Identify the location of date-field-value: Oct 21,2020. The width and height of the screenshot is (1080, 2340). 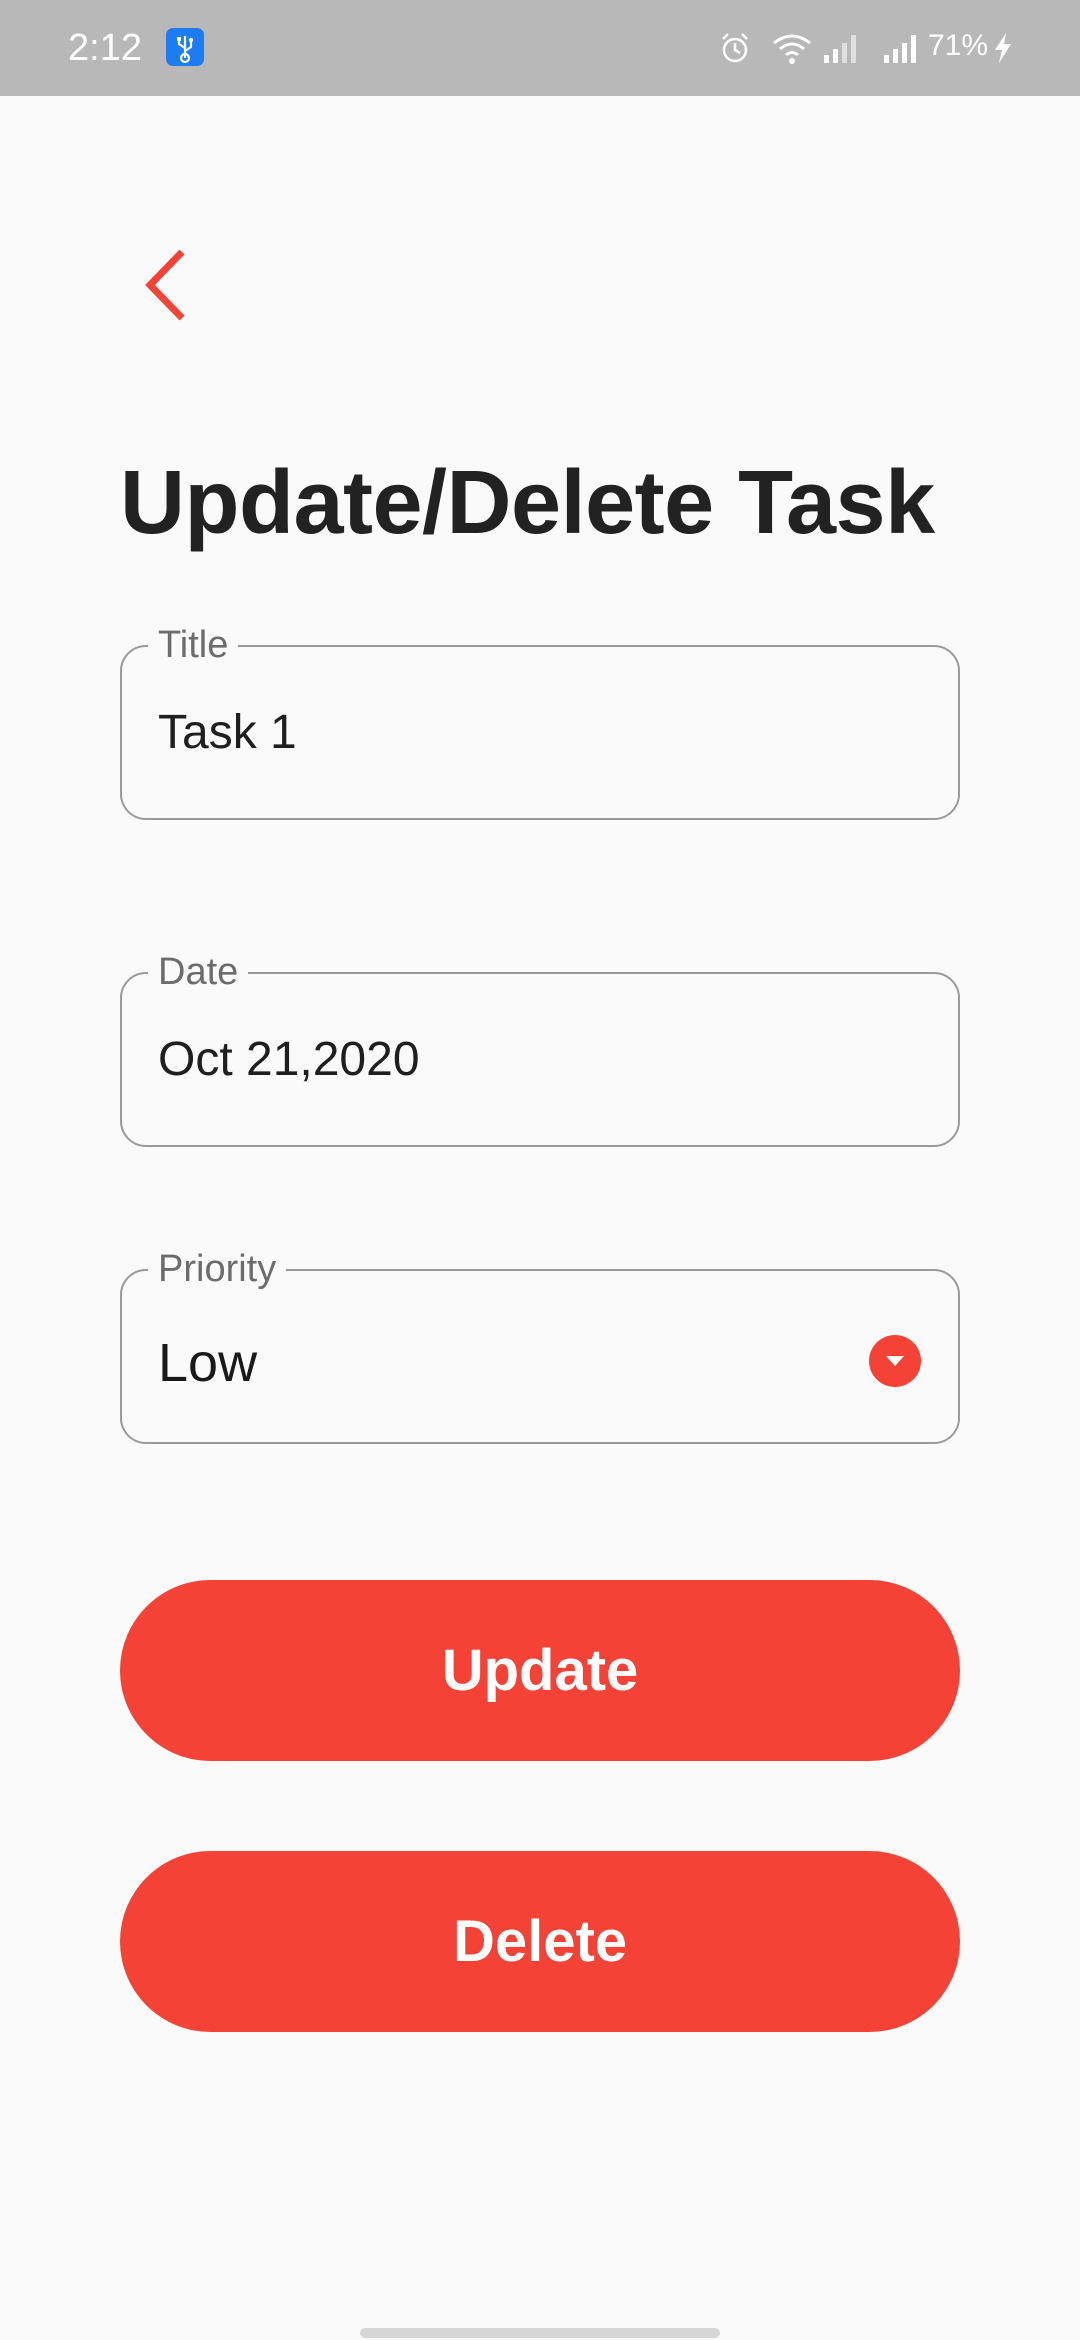
(289, 1060).